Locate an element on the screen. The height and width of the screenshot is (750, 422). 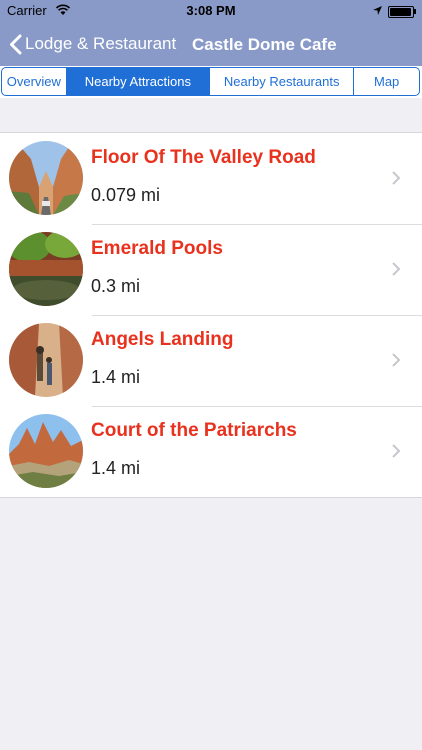
emerald-pool-photo is located at coordinates (46, 269).